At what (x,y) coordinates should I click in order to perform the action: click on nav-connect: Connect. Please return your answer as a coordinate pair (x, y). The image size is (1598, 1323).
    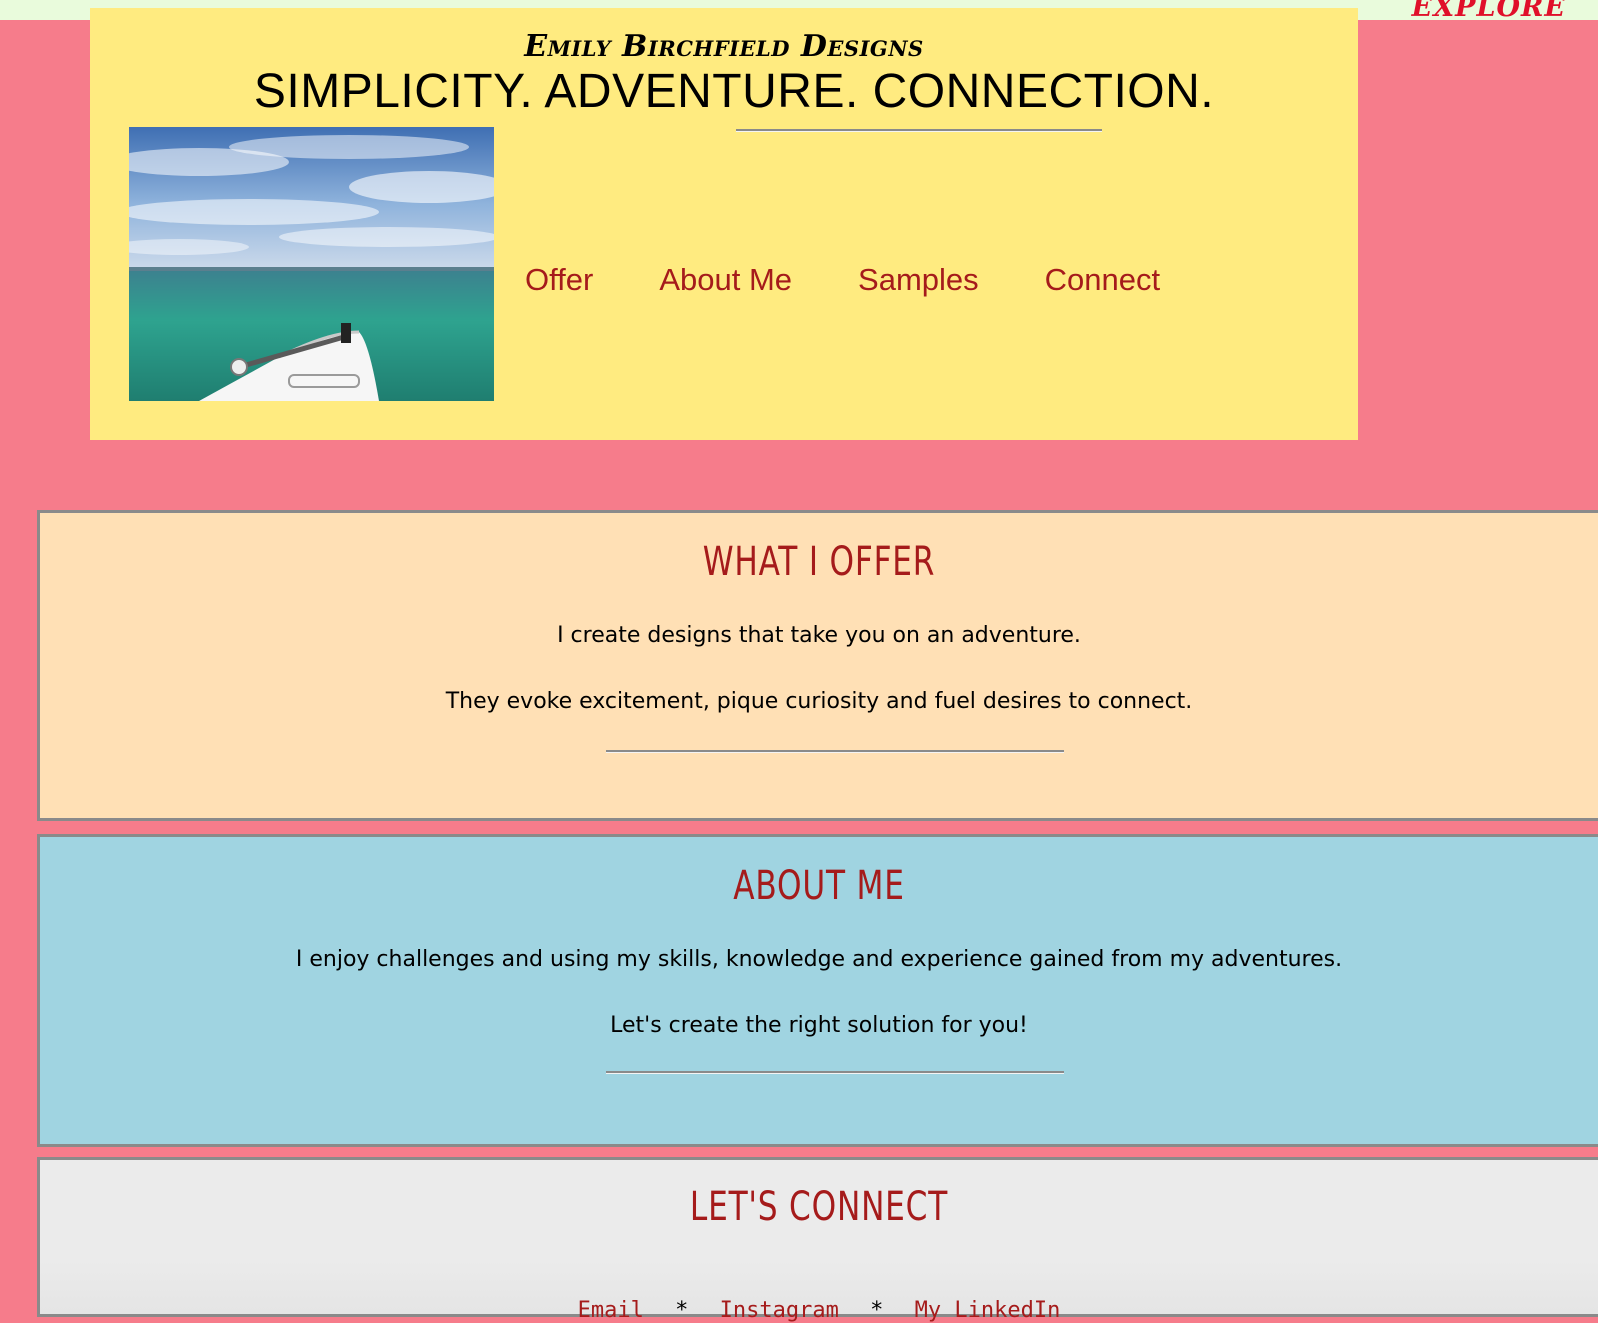
    Looking at the image, I should click on (1102, 280).